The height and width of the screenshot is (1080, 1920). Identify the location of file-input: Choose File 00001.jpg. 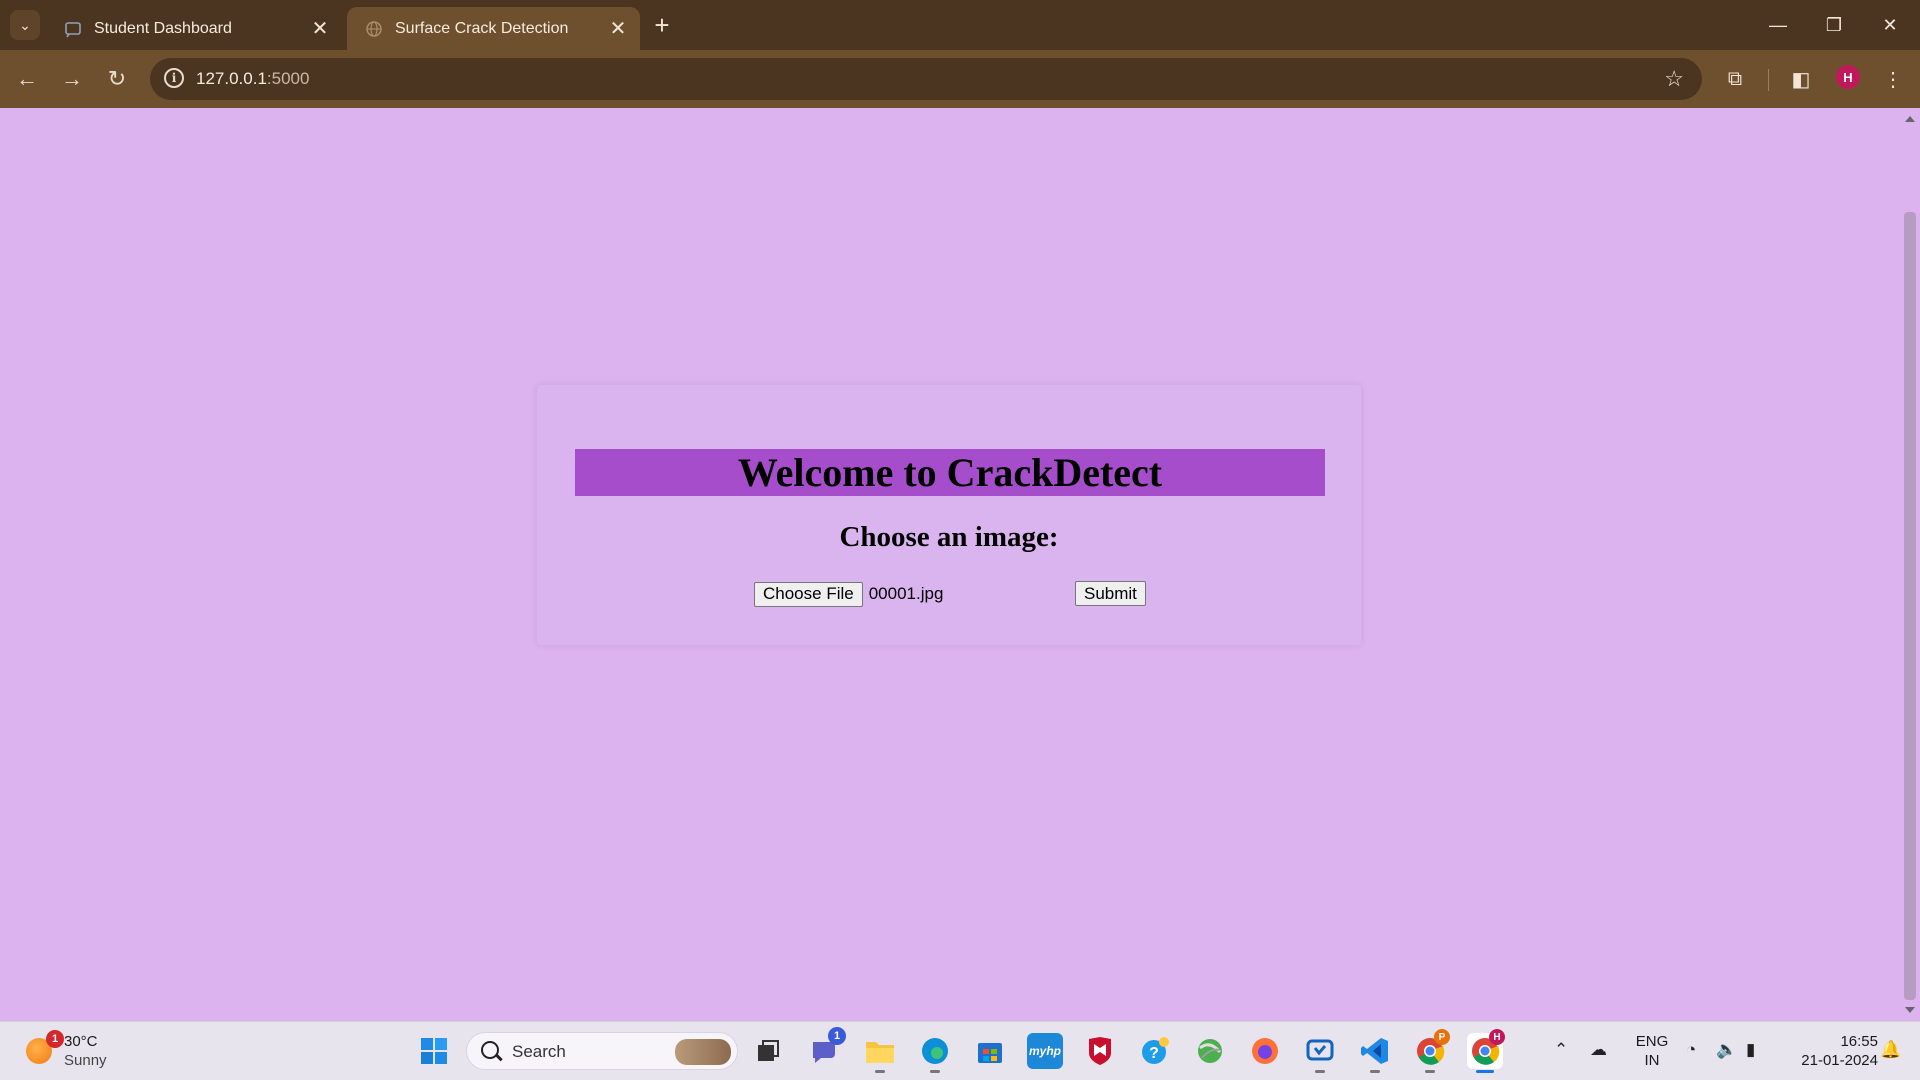
(848, 594).